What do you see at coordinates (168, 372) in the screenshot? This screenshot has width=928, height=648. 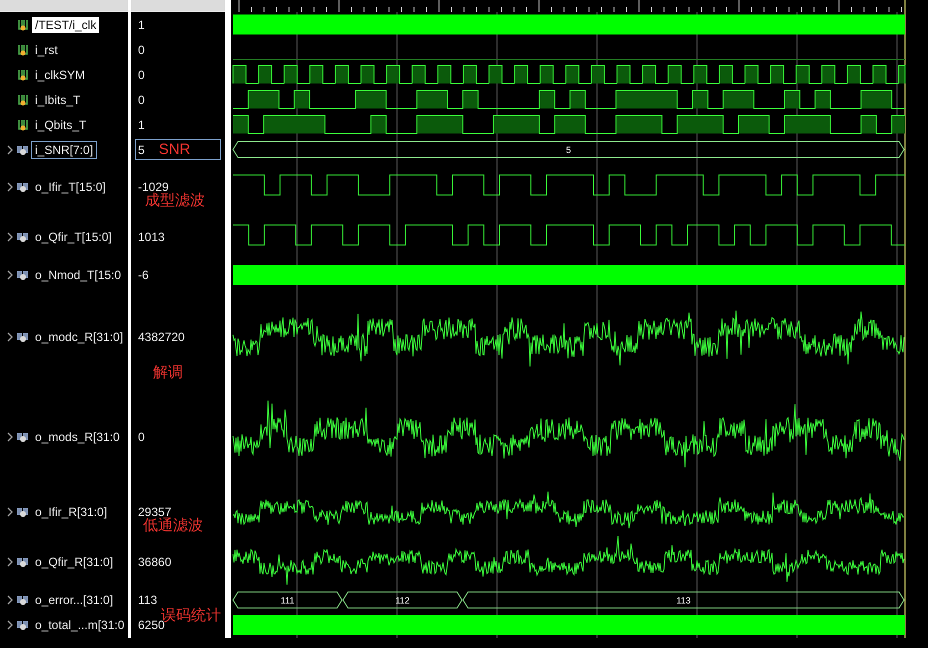 I see `annotation-text: 解调` at bounding box center [168, 372].